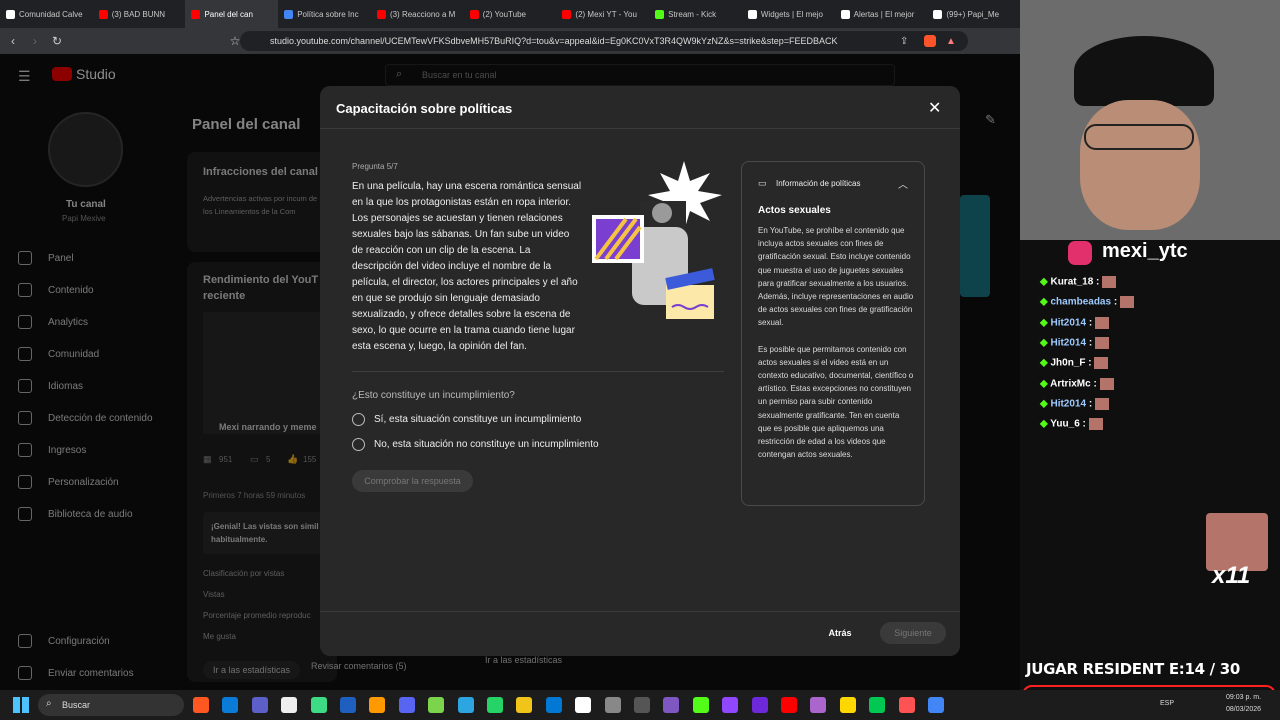 The width and height of the screenshot is (1280, 720). What do you see at coordinates (1133, 669) in the screenshot?
I see `game-status: JUGAR RESIDENT E:14 / 30` at bounding box center [1133, 669].